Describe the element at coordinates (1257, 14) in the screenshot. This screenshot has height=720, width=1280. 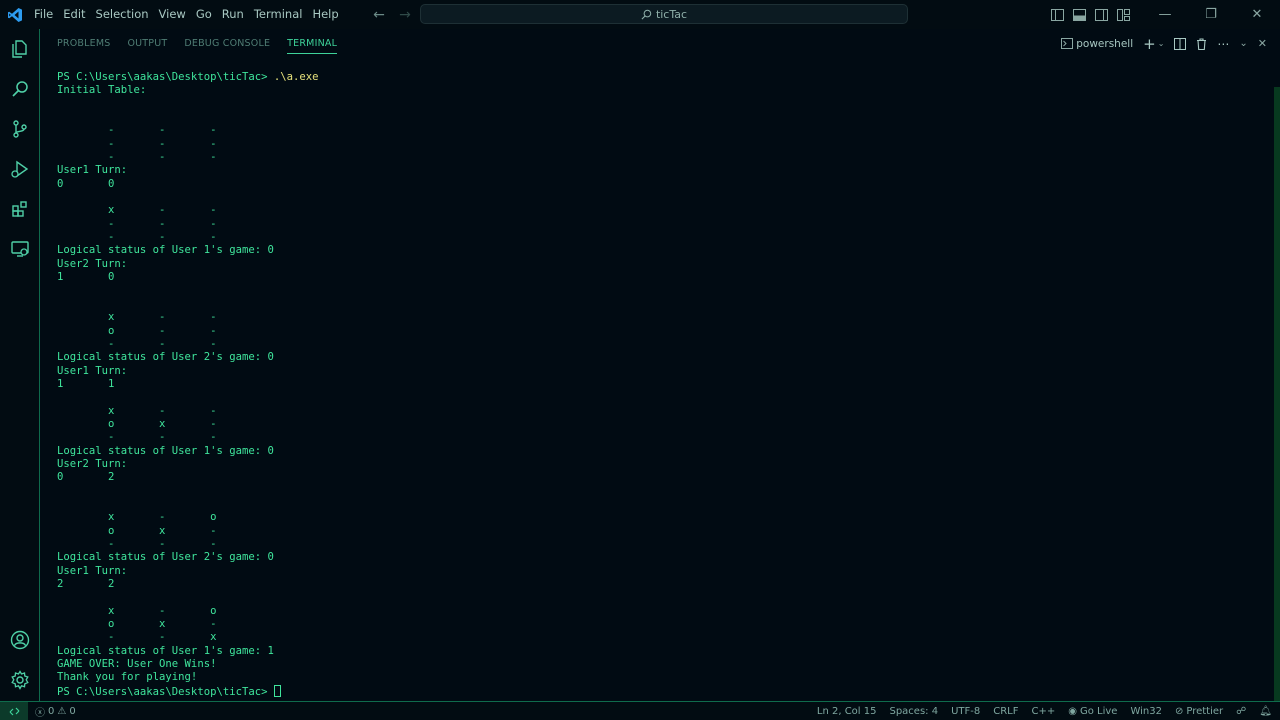
I see `close-window-button: ✕` at that location.